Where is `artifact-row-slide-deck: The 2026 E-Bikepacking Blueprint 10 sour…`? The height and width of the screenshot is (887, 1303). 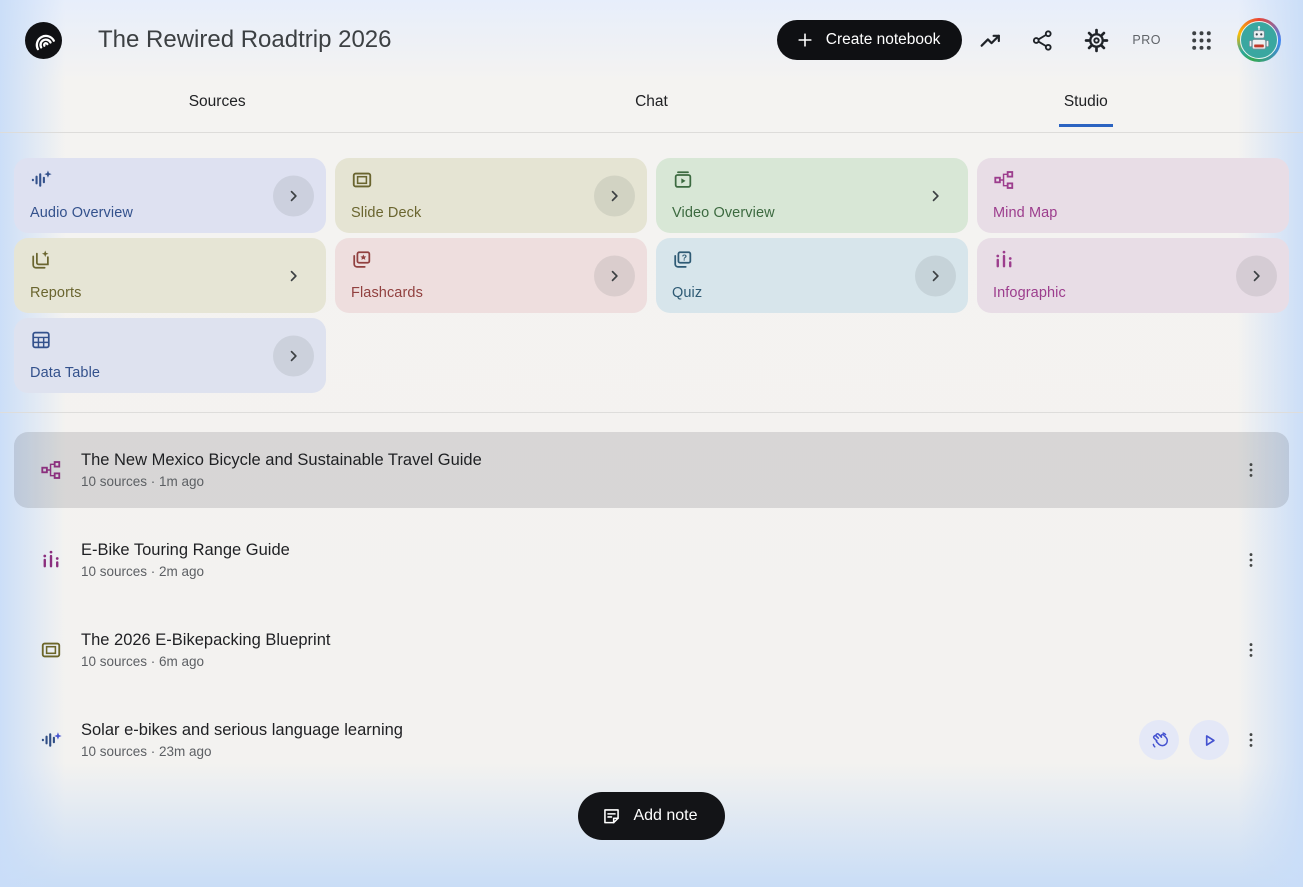
artifact-row-slide-deck: The 2026 E-Bikepacking Blueprint 10 sour… is located at coordinates (651, 650).